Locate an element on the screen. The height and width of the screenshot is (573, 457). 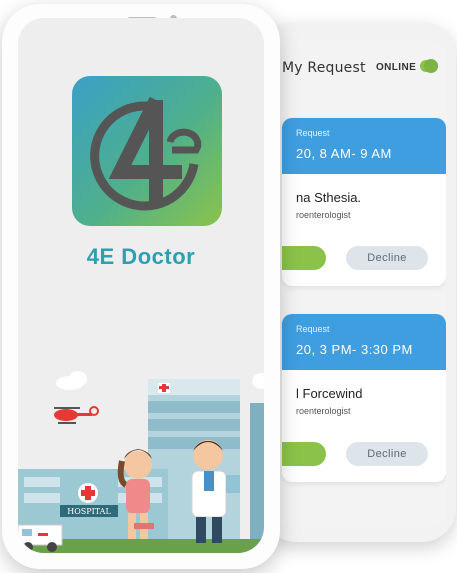
request-card-header: Request 20, 8 AM- 9 AM is located at coordinates (364, 146).